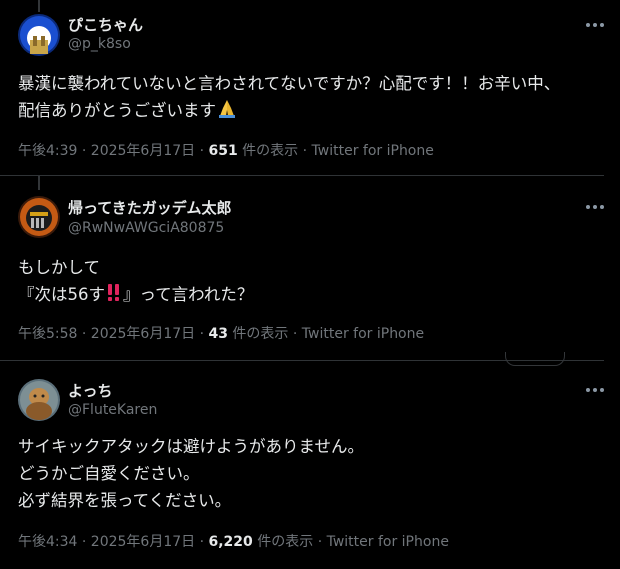 The width and height of the screenshot is (620, 569). What do you see at coordinates (125, 500) in the screenshot?
I see `tweet-text-line: 必ず結界を張ってください。` at bounding box center [125, 500].